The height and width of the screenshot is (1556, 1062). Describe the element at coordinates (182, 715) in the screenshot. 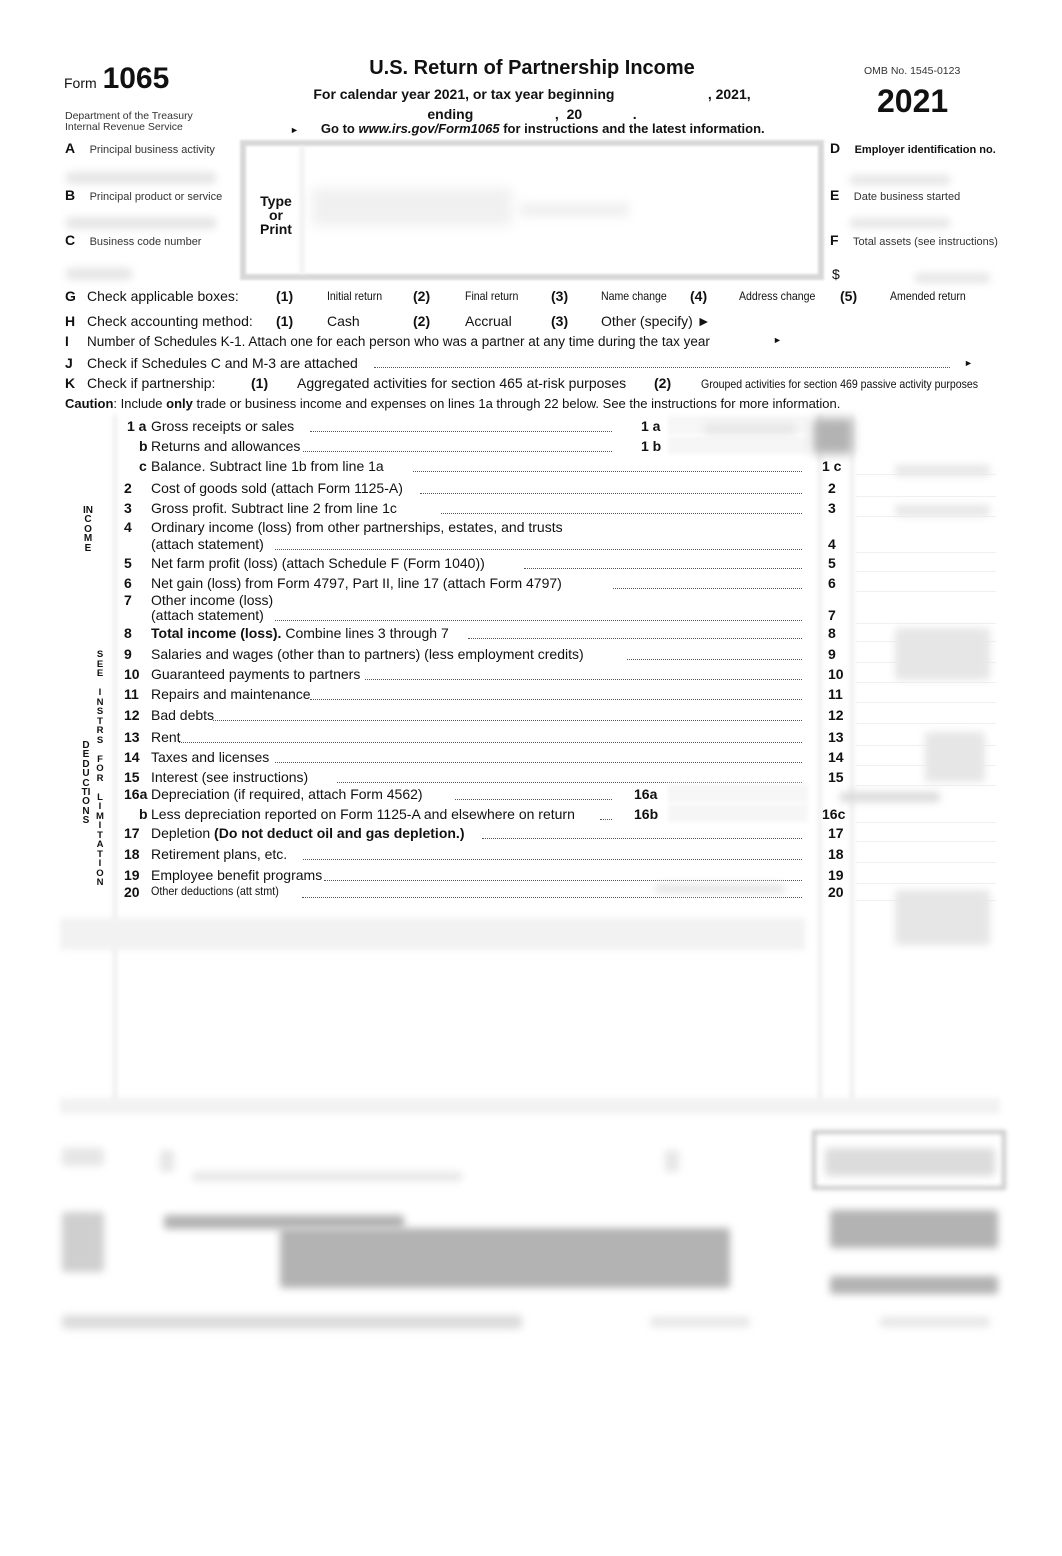

I see `line-label: Bad debts` at that location.